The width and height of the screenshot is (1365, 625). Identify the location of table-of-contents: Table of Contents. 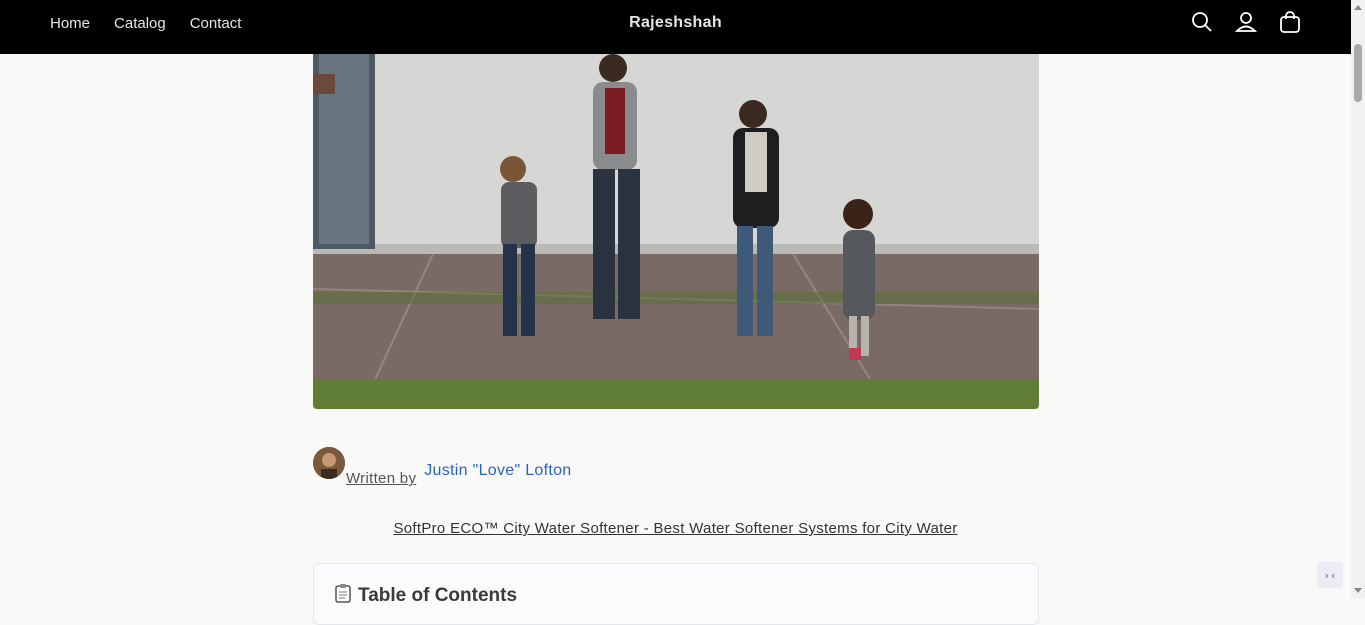
(676, 594).